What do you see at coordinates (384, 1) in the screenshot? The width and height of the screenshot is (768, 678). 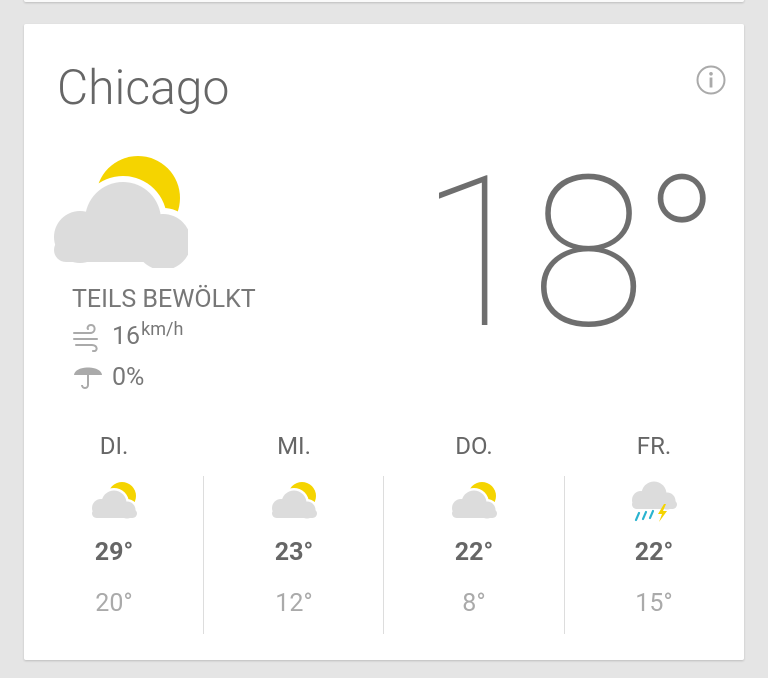 I see `previous-card-edge` at bounding box center [384, 1].